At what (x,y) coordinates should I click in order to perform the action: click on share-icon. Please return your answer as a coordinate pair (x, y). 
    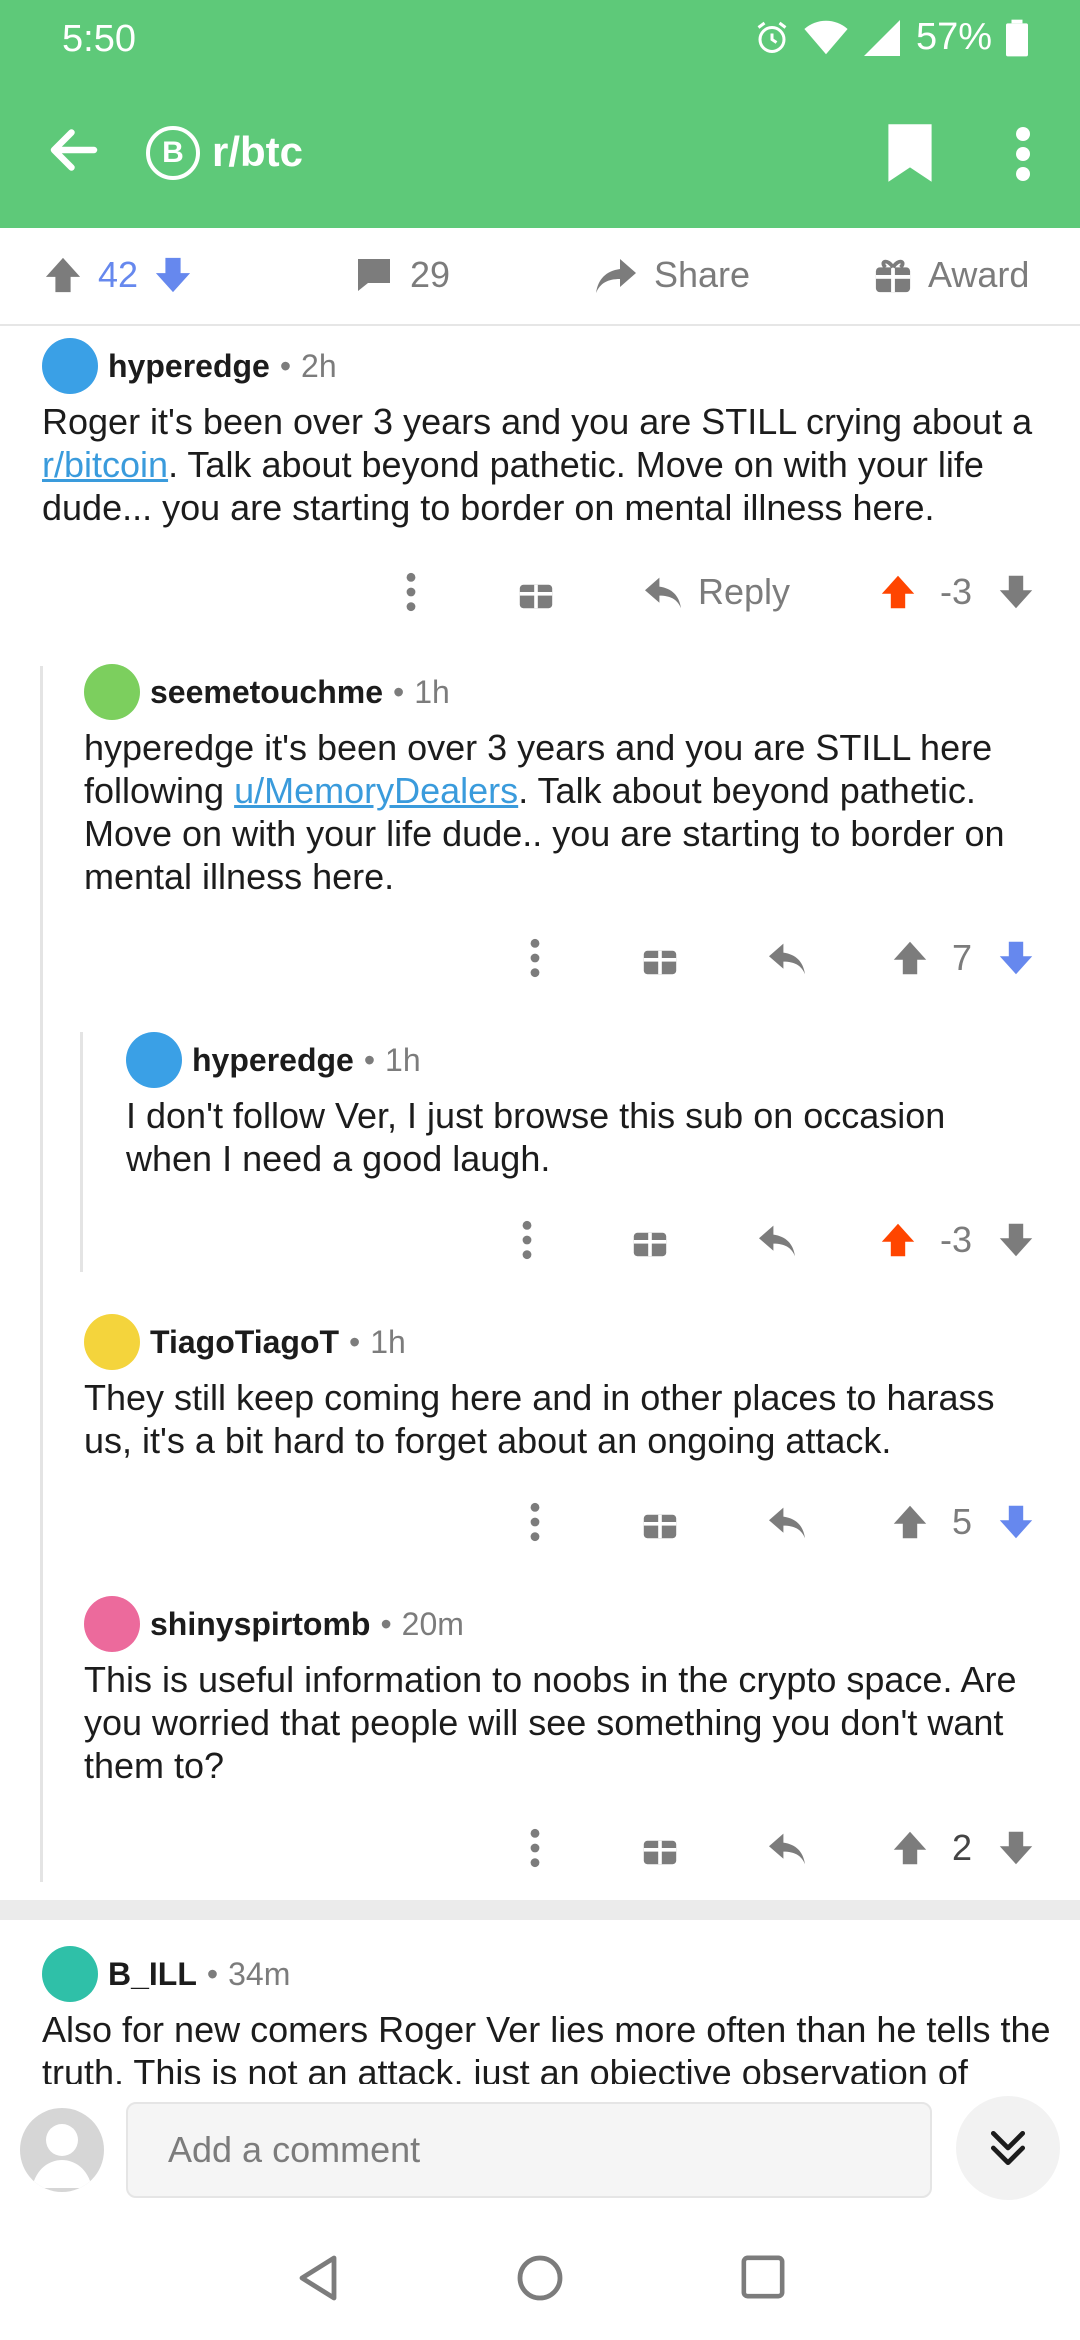
    Looking at the image, I should click on (616, 276).